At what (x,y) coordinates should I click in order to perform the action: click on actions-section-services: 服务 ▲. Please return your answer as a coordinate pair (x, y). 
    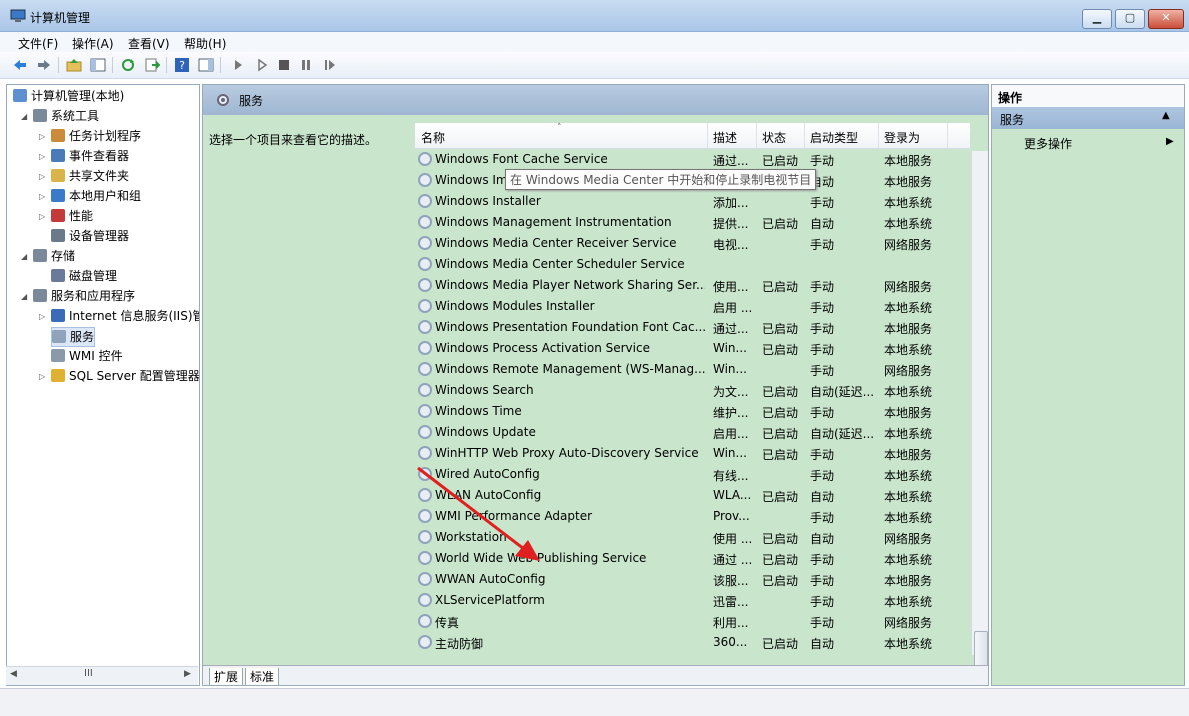
    Looking at the image, I should click on (1088, 118).